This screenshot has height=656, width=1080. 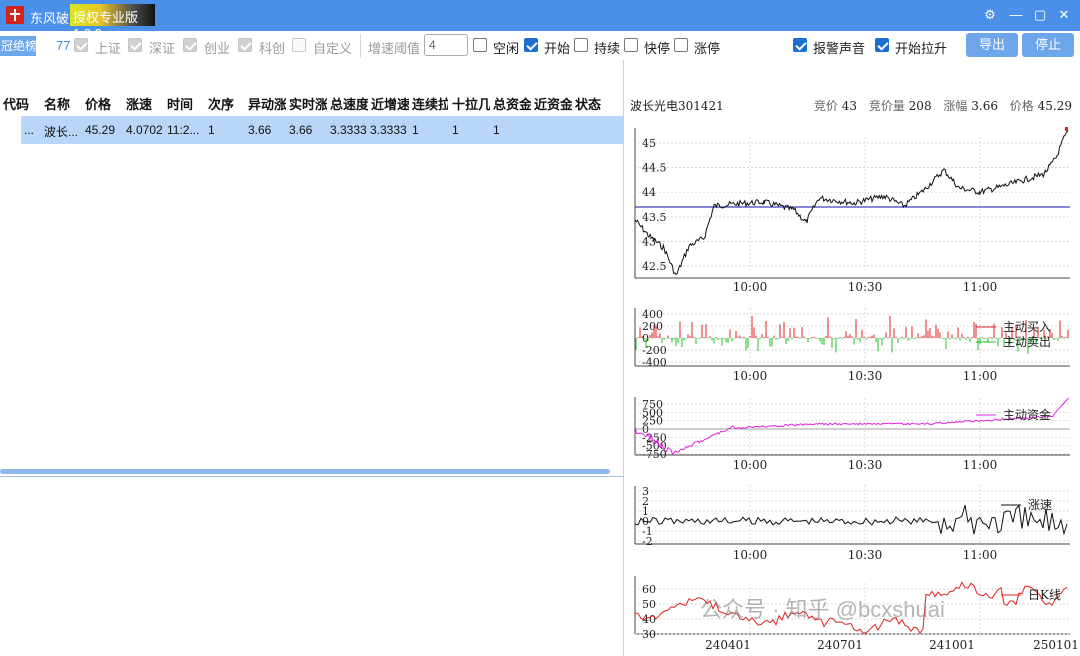 I want to click on col-header: 名称, so click(x=63, y=103).